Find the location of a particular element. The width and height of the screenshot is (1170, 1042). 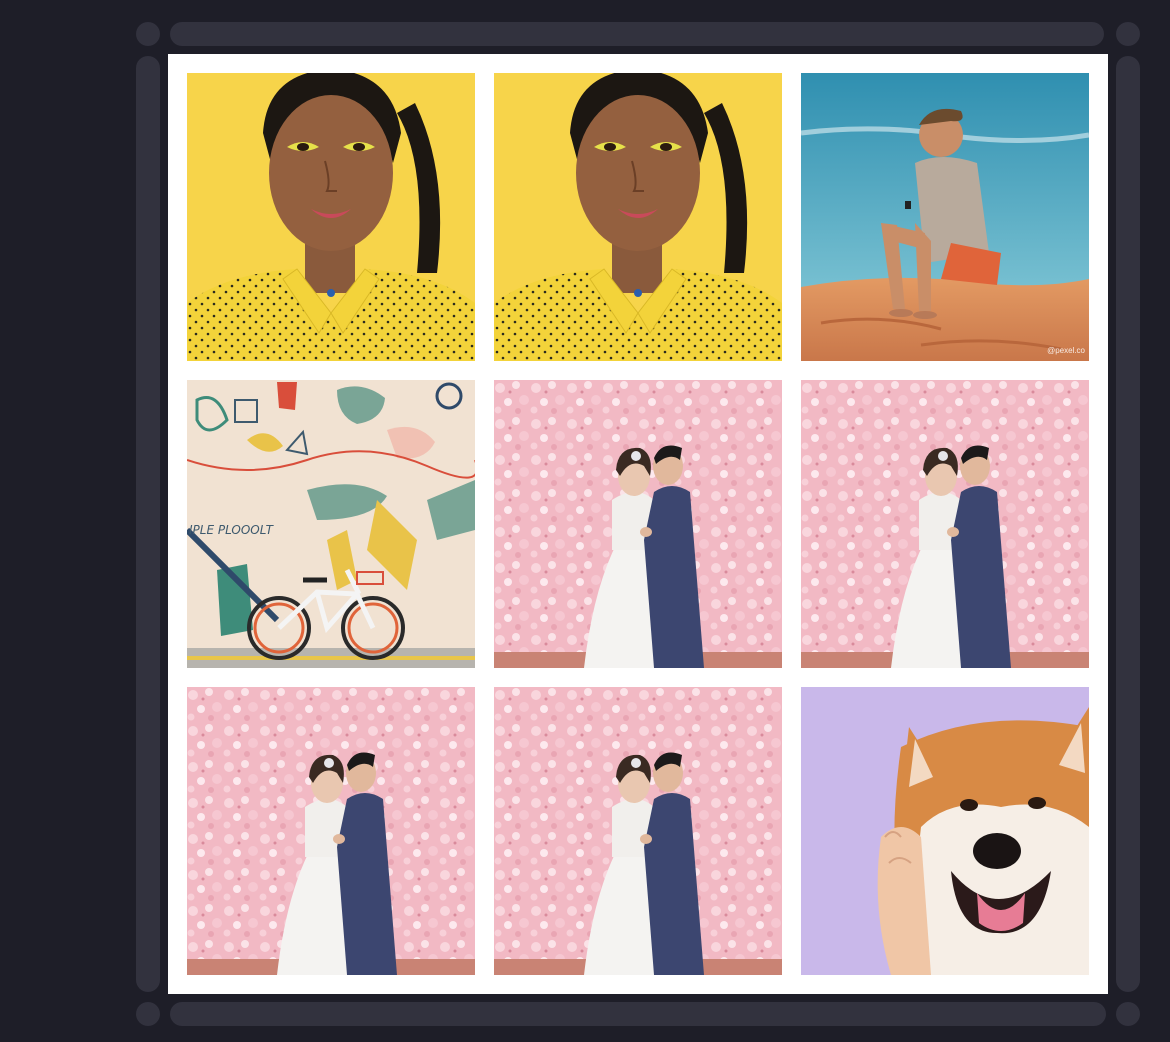

resize-handle-bottom-left is located at coordinates (148, 1014).